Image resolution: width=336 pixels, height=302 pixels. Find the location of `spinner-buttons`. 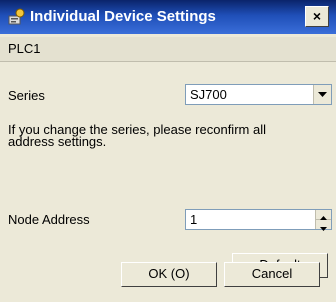

spinner-buttons is located at coordinates (323, 220).